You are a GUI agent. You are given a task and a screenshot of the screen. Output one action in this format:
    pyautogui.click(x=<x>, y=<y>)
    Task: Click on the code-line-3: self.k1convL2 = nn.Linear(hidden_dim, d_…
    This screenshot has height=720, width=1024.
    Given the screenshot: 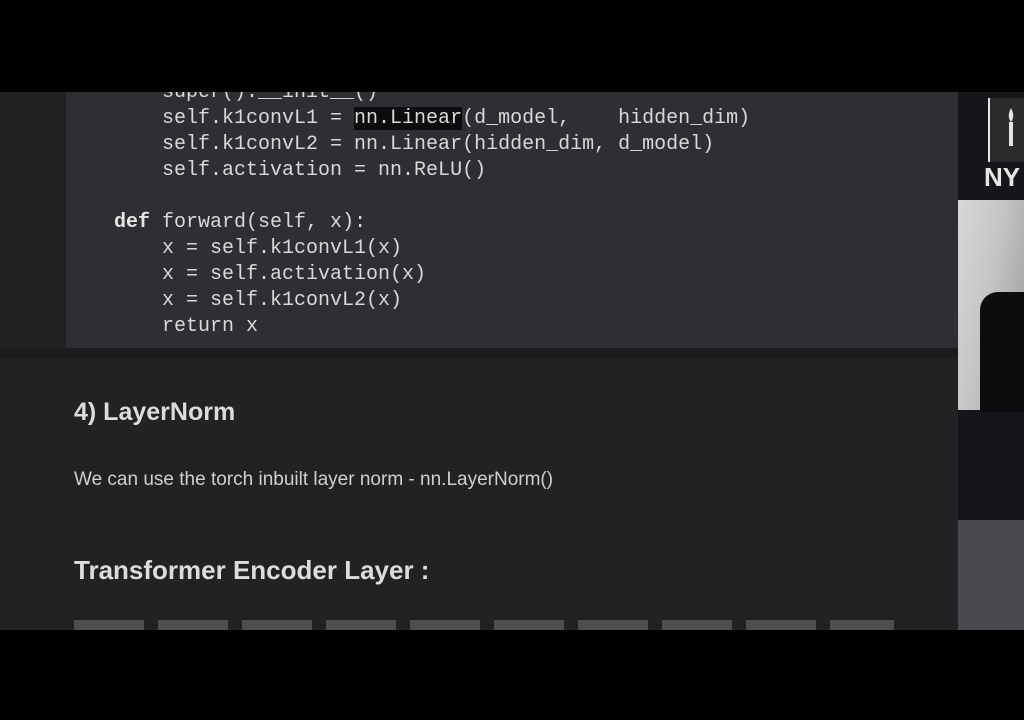 What is the action you would take?
    pyautogui.click(x=390, y=144)
    